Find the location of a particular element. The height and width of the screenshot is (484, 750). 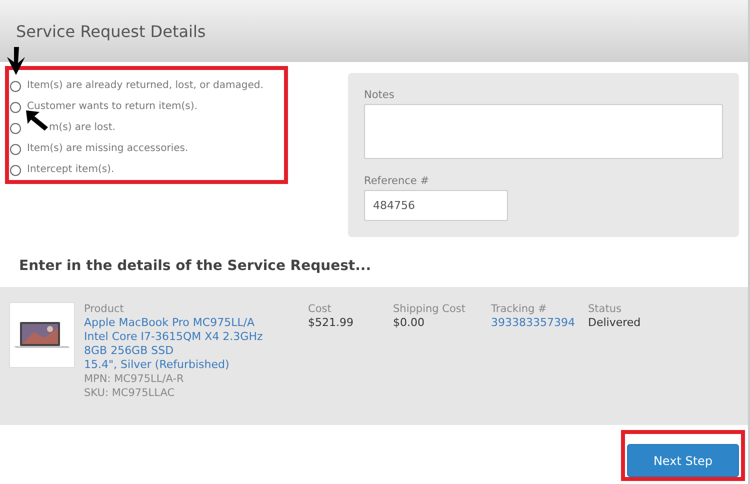

notes-label: Notes is located at coordinates (380, 95).